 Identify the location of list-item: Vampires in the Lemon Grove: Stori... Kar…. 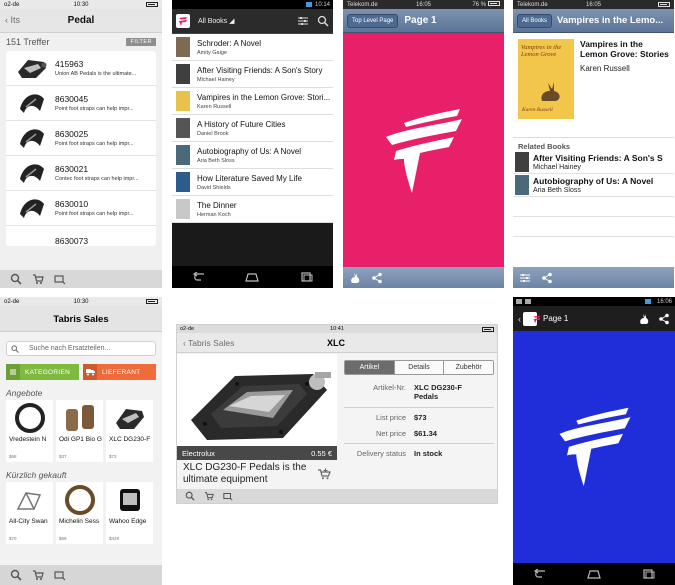
(252, 101).